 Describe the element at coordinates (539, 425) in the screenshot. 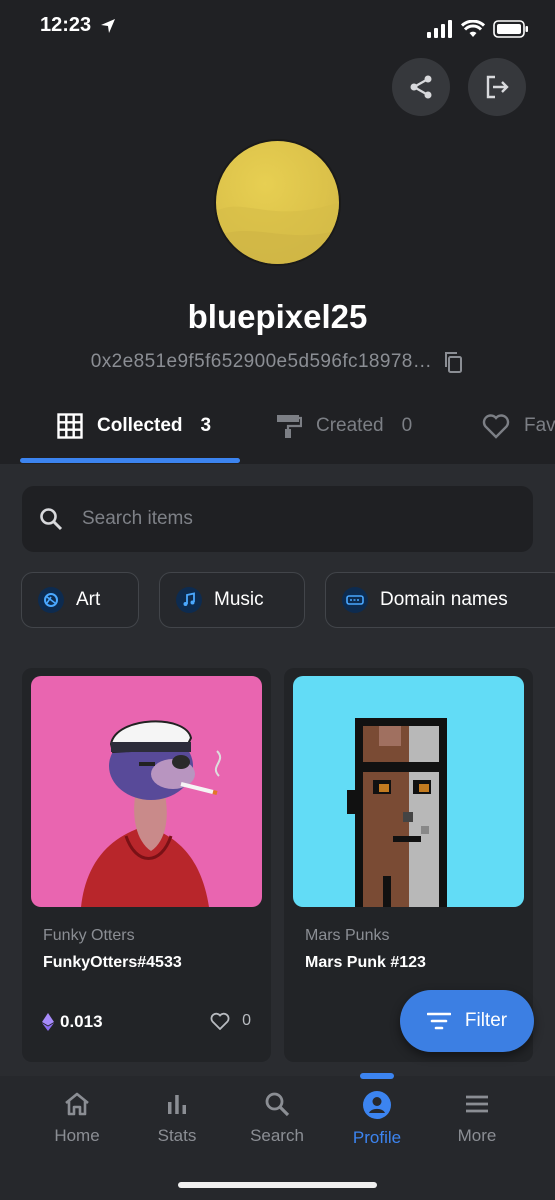

I see `tab-favorites-label: Fav` at that location.